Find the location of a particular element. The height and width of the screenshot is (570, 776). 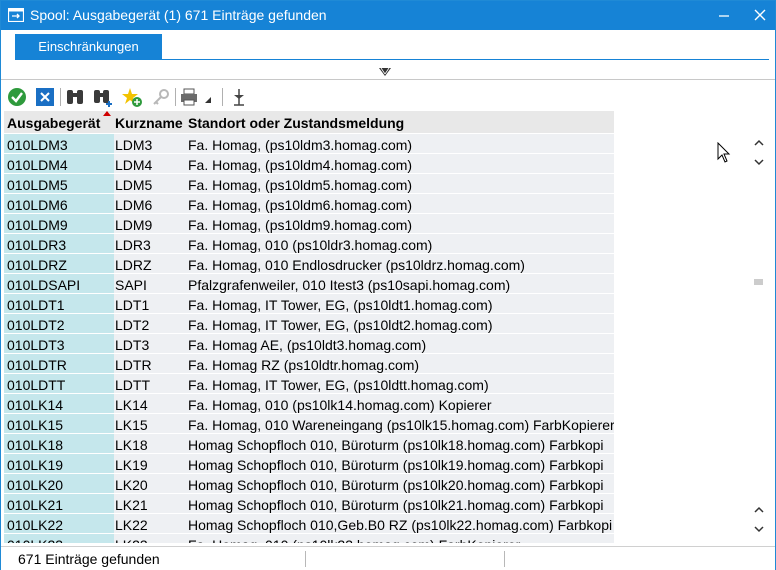

cell-kurzname: SAPI is located at coordinates (150, 283).